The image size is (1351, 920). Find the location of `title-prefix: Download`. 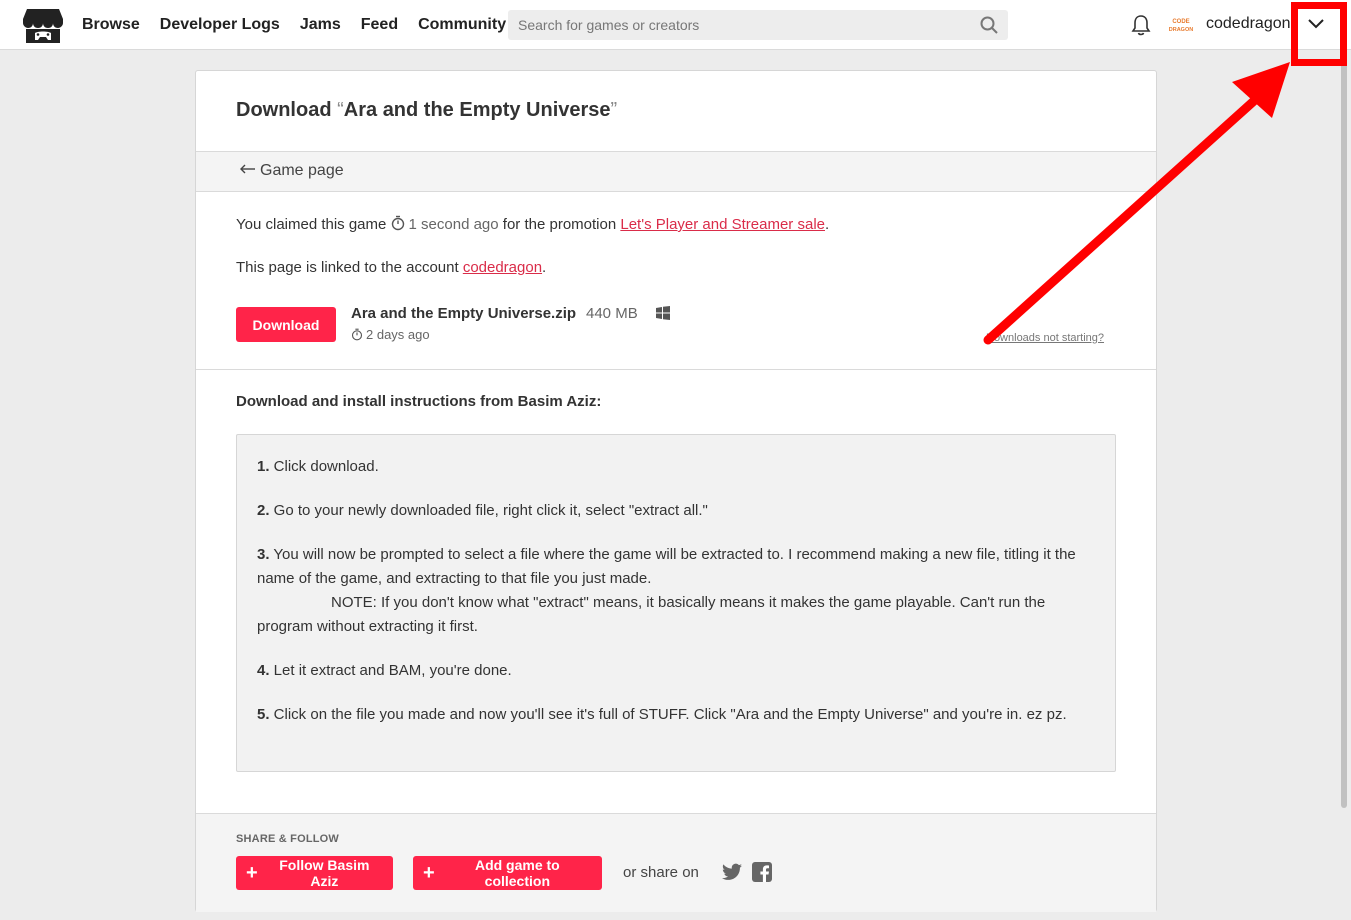

title-prefix: Download is located at coordinates (287, 110).